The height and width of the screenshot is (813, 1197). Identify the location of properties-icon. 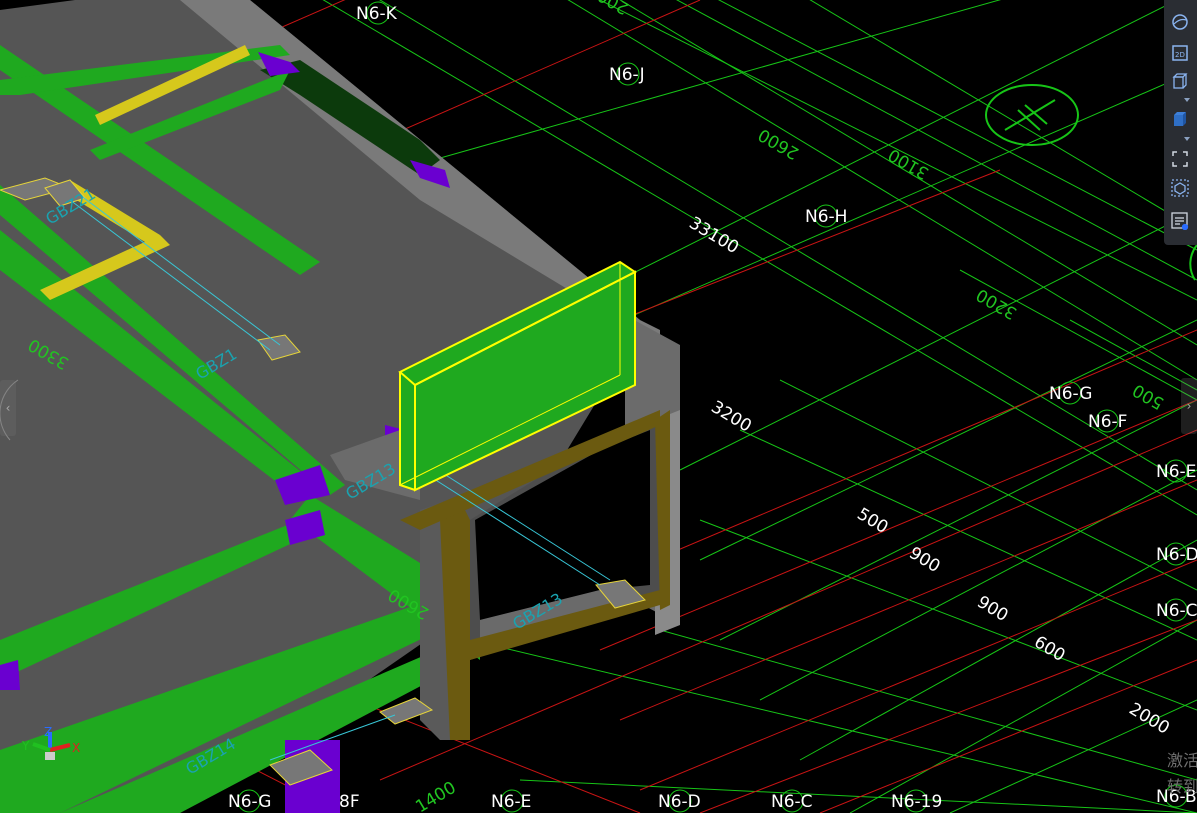
(1180, 221).